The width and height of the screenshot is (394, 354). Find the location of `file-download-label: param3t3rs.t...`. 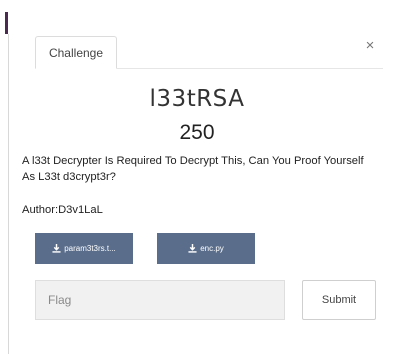

file-download-label: param3t3rs.t... is located at coordinates (90, 248).